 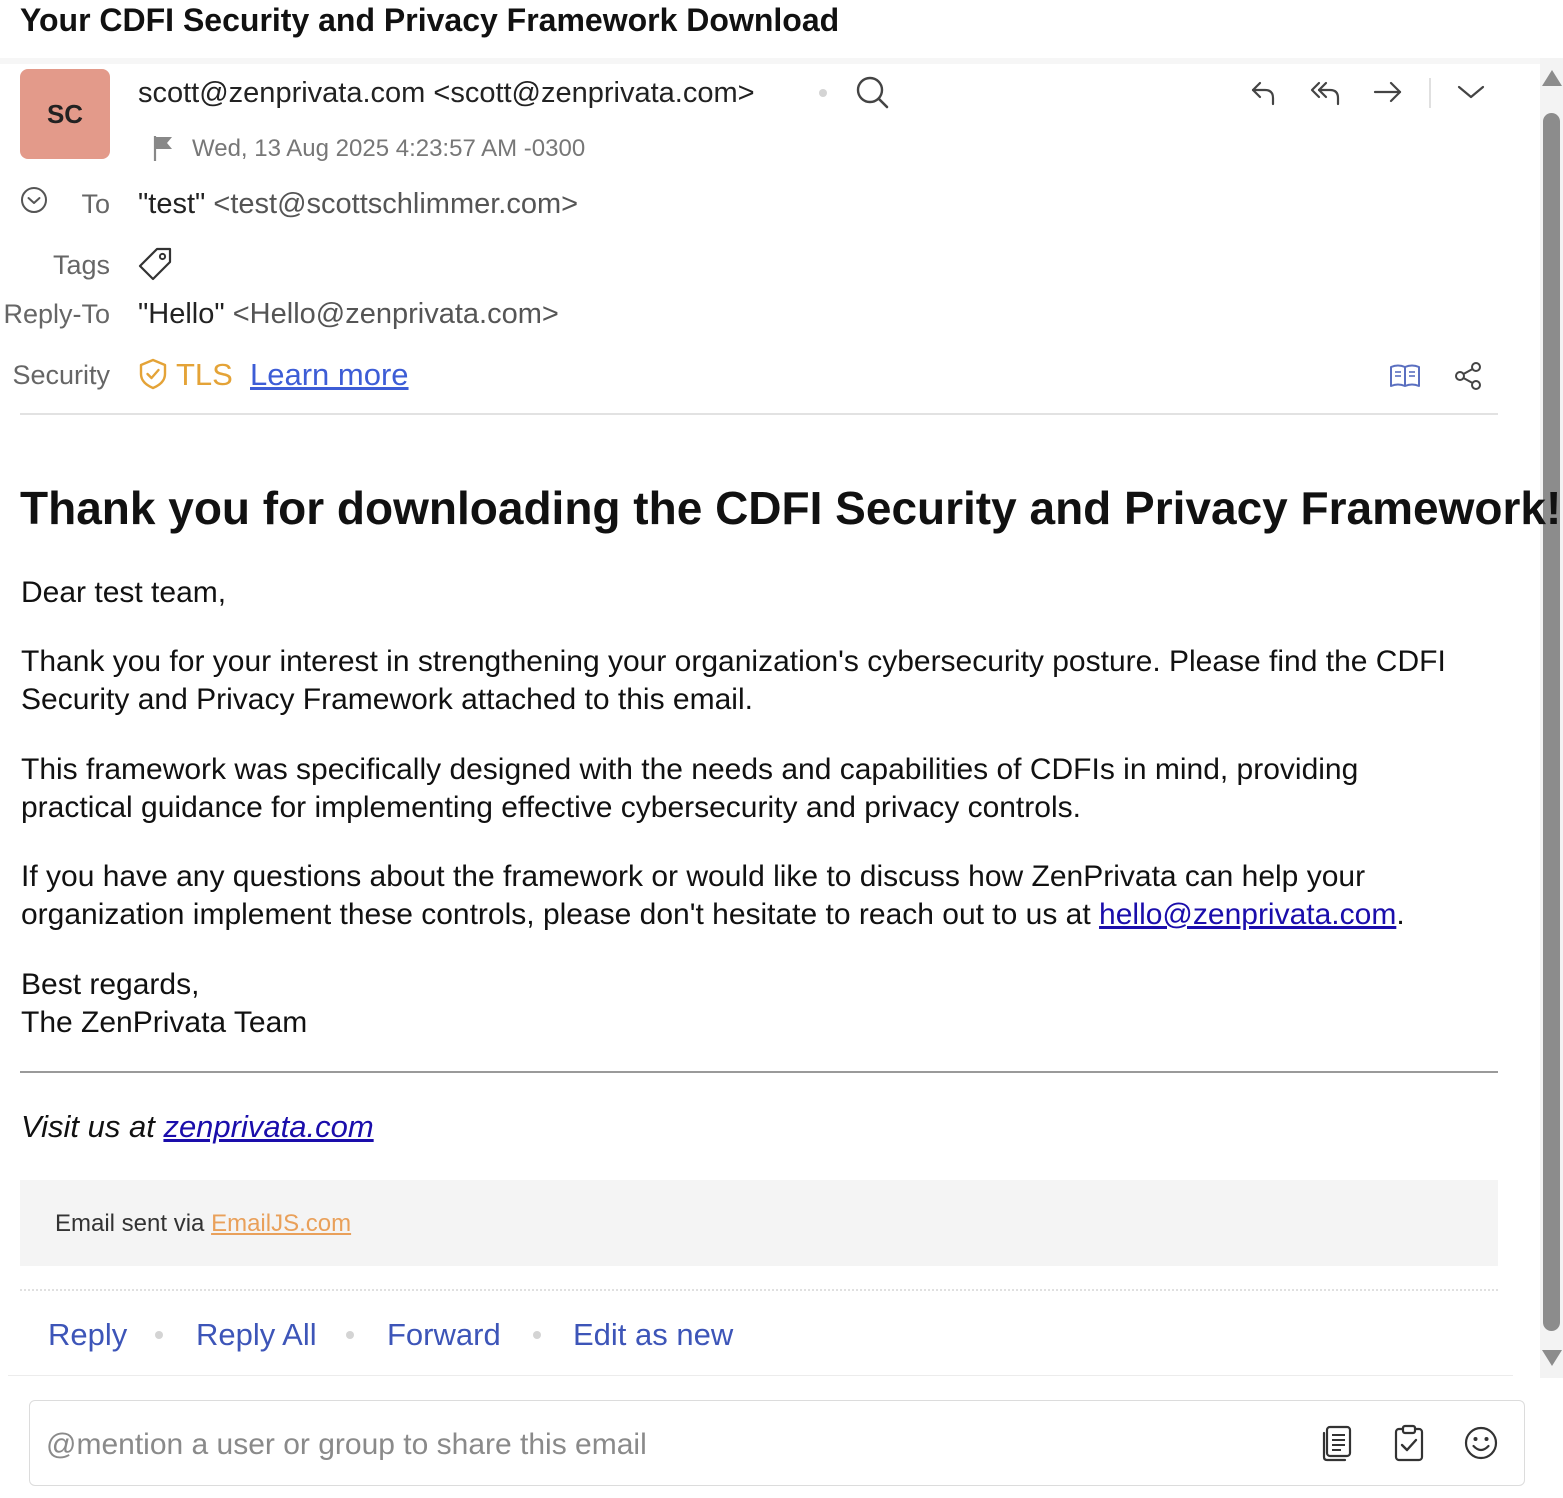 I want to click on actions-divider, so click(x=759, y=1290).